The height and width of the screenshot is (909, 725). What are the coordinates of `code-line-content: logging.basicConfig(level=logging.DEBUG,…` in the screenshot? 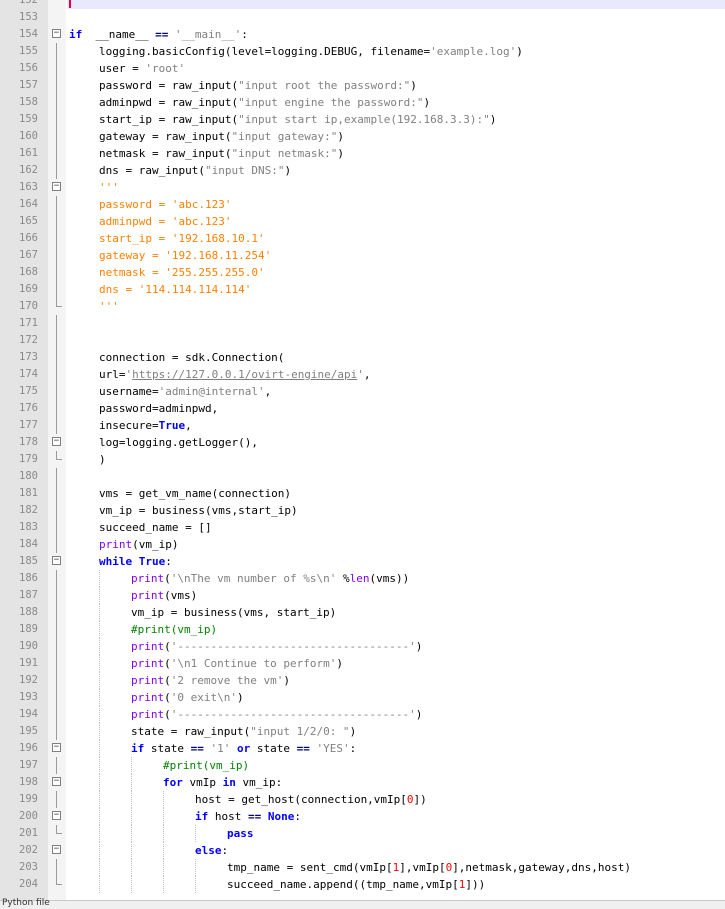 It's located at (396, 51).